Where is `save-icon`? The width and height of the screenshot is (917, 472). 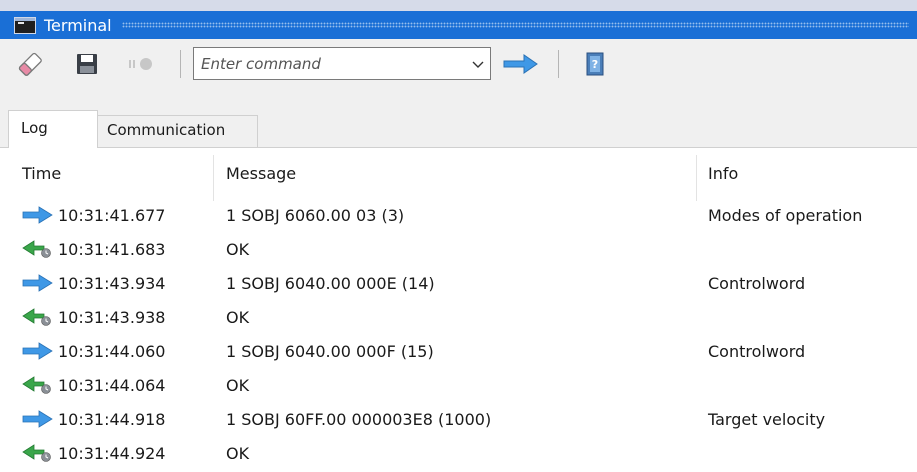
save-icon is located at coordinates (87, 64).